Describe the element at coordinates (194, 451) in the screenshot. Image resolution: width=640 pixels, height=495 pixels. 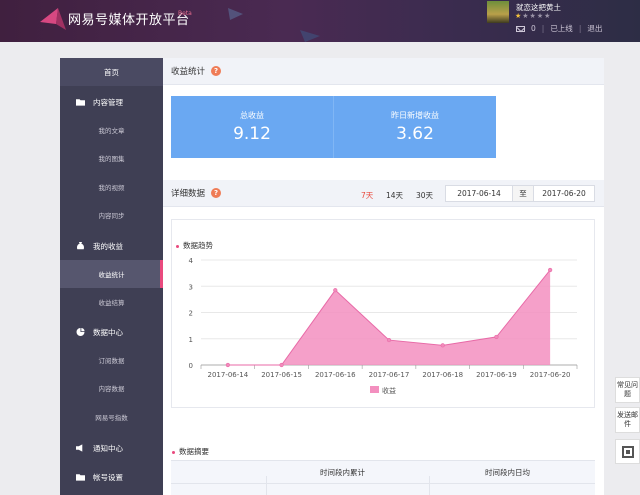
I see `summary-title-text: 数据摘要` at that location.